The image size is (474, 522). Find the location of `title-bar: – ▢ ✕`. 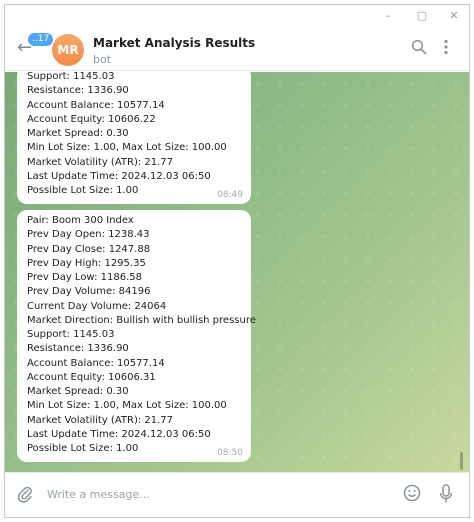

title-bar: – ▢ ✕ is located at coordinates (237, 16).